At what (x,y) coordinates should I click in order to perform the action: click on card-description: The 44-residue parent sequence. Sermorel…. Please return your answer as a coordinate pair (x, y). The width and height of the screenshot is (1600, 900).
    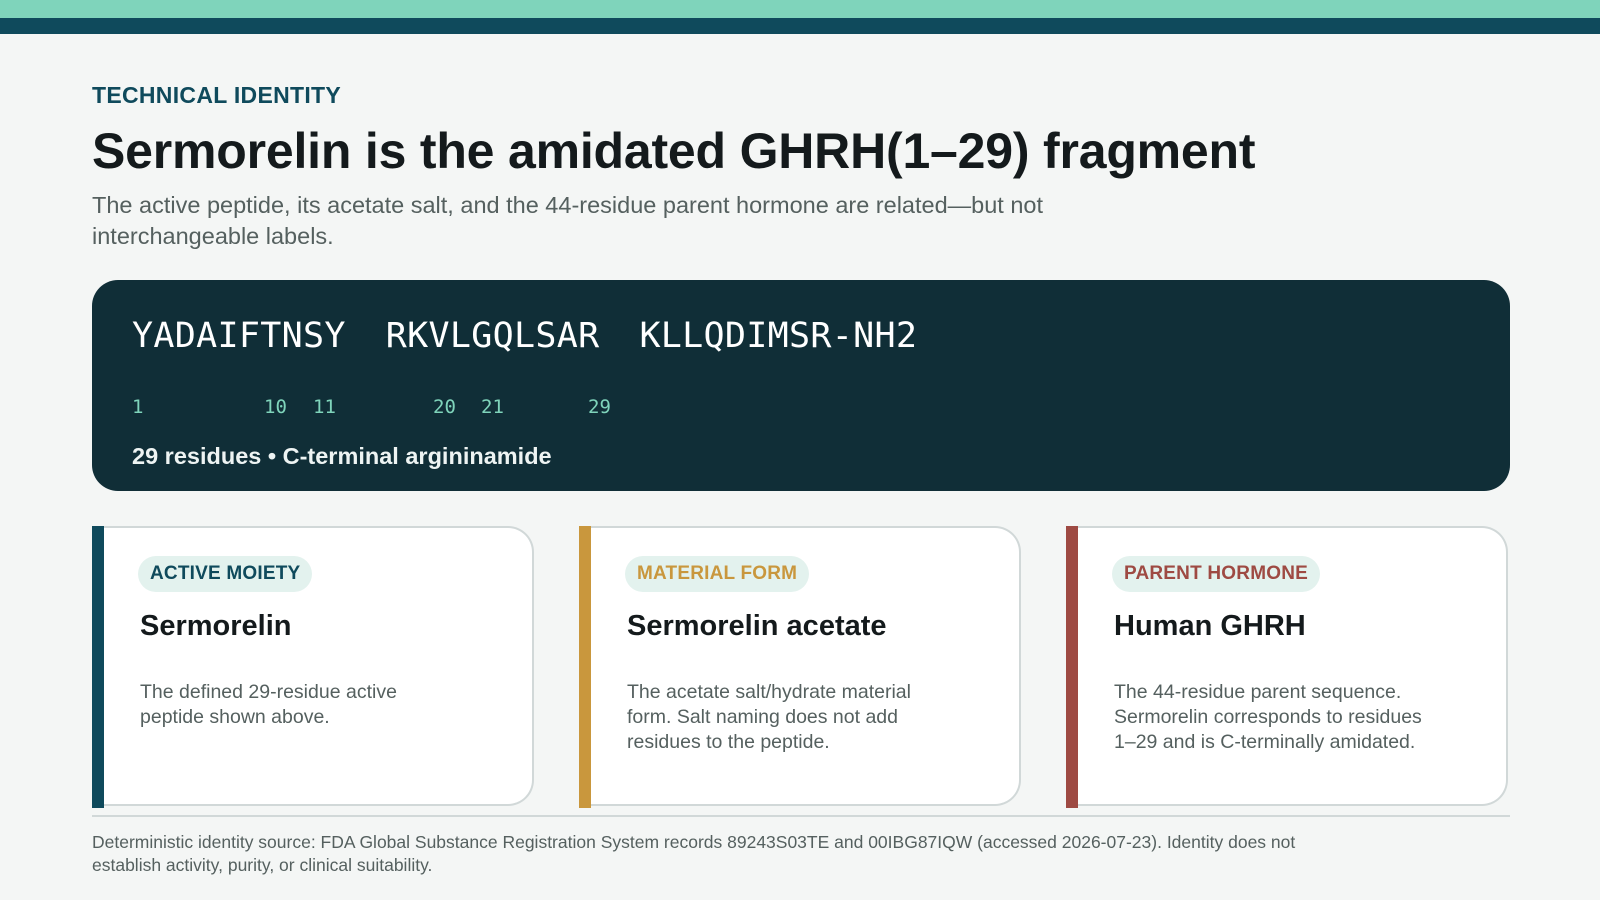
    Looking at the image, I should click on (1268, 717).